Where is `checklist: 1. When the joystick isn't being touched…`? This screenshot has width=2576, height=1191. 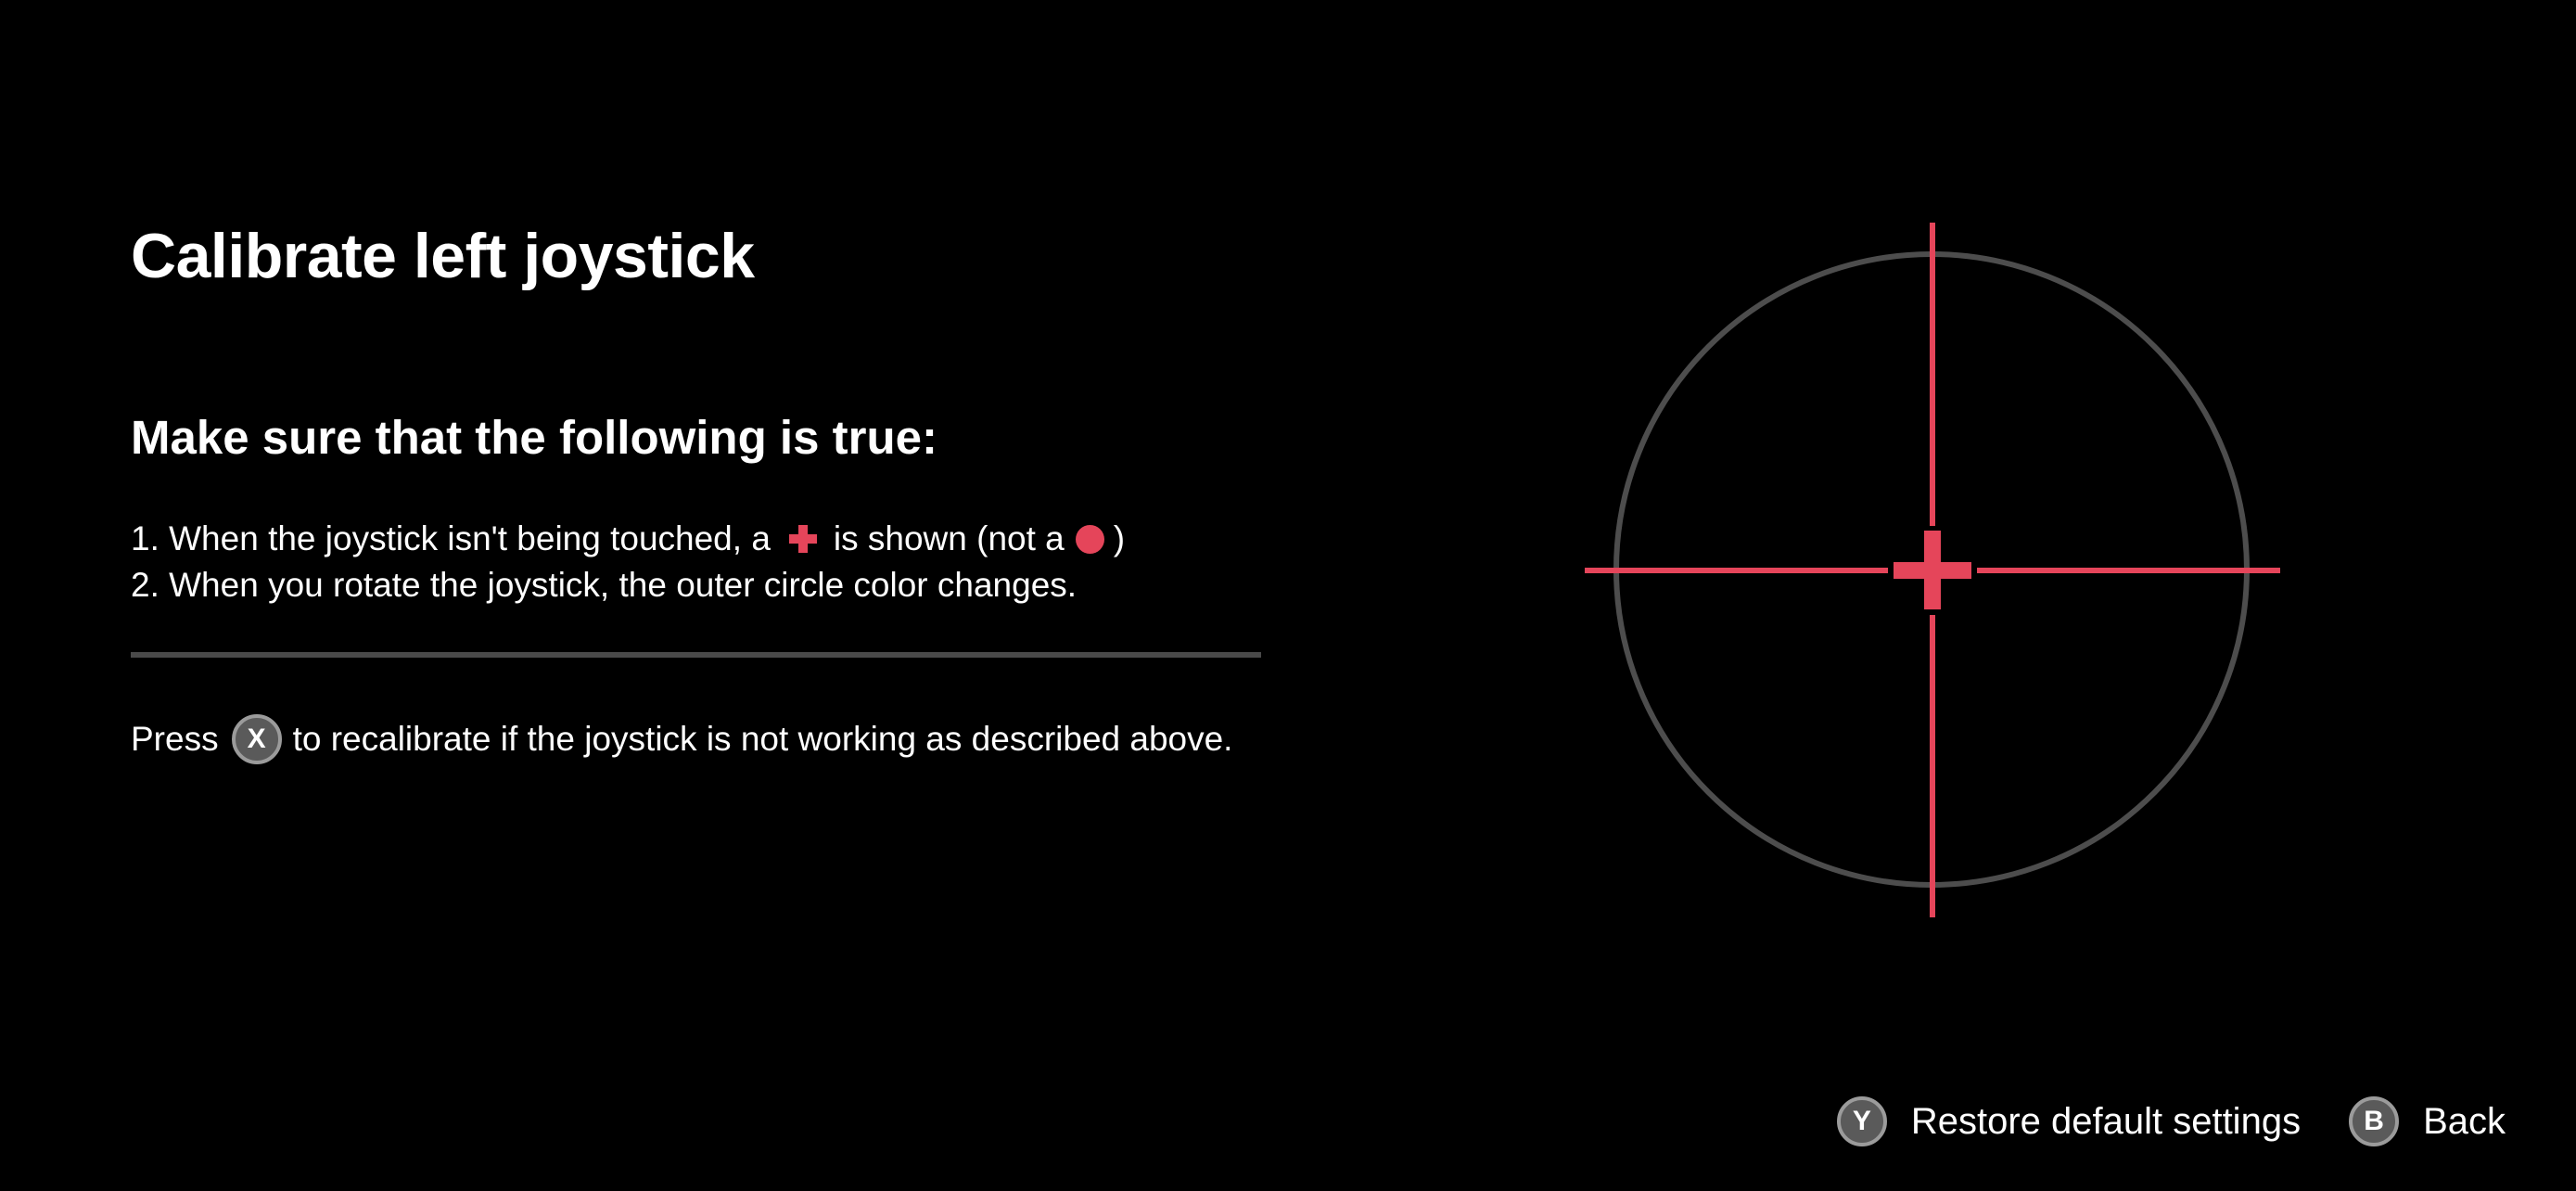
checklist: 1. When the joystick isn't being touched… is located at coordinates (628, 562).